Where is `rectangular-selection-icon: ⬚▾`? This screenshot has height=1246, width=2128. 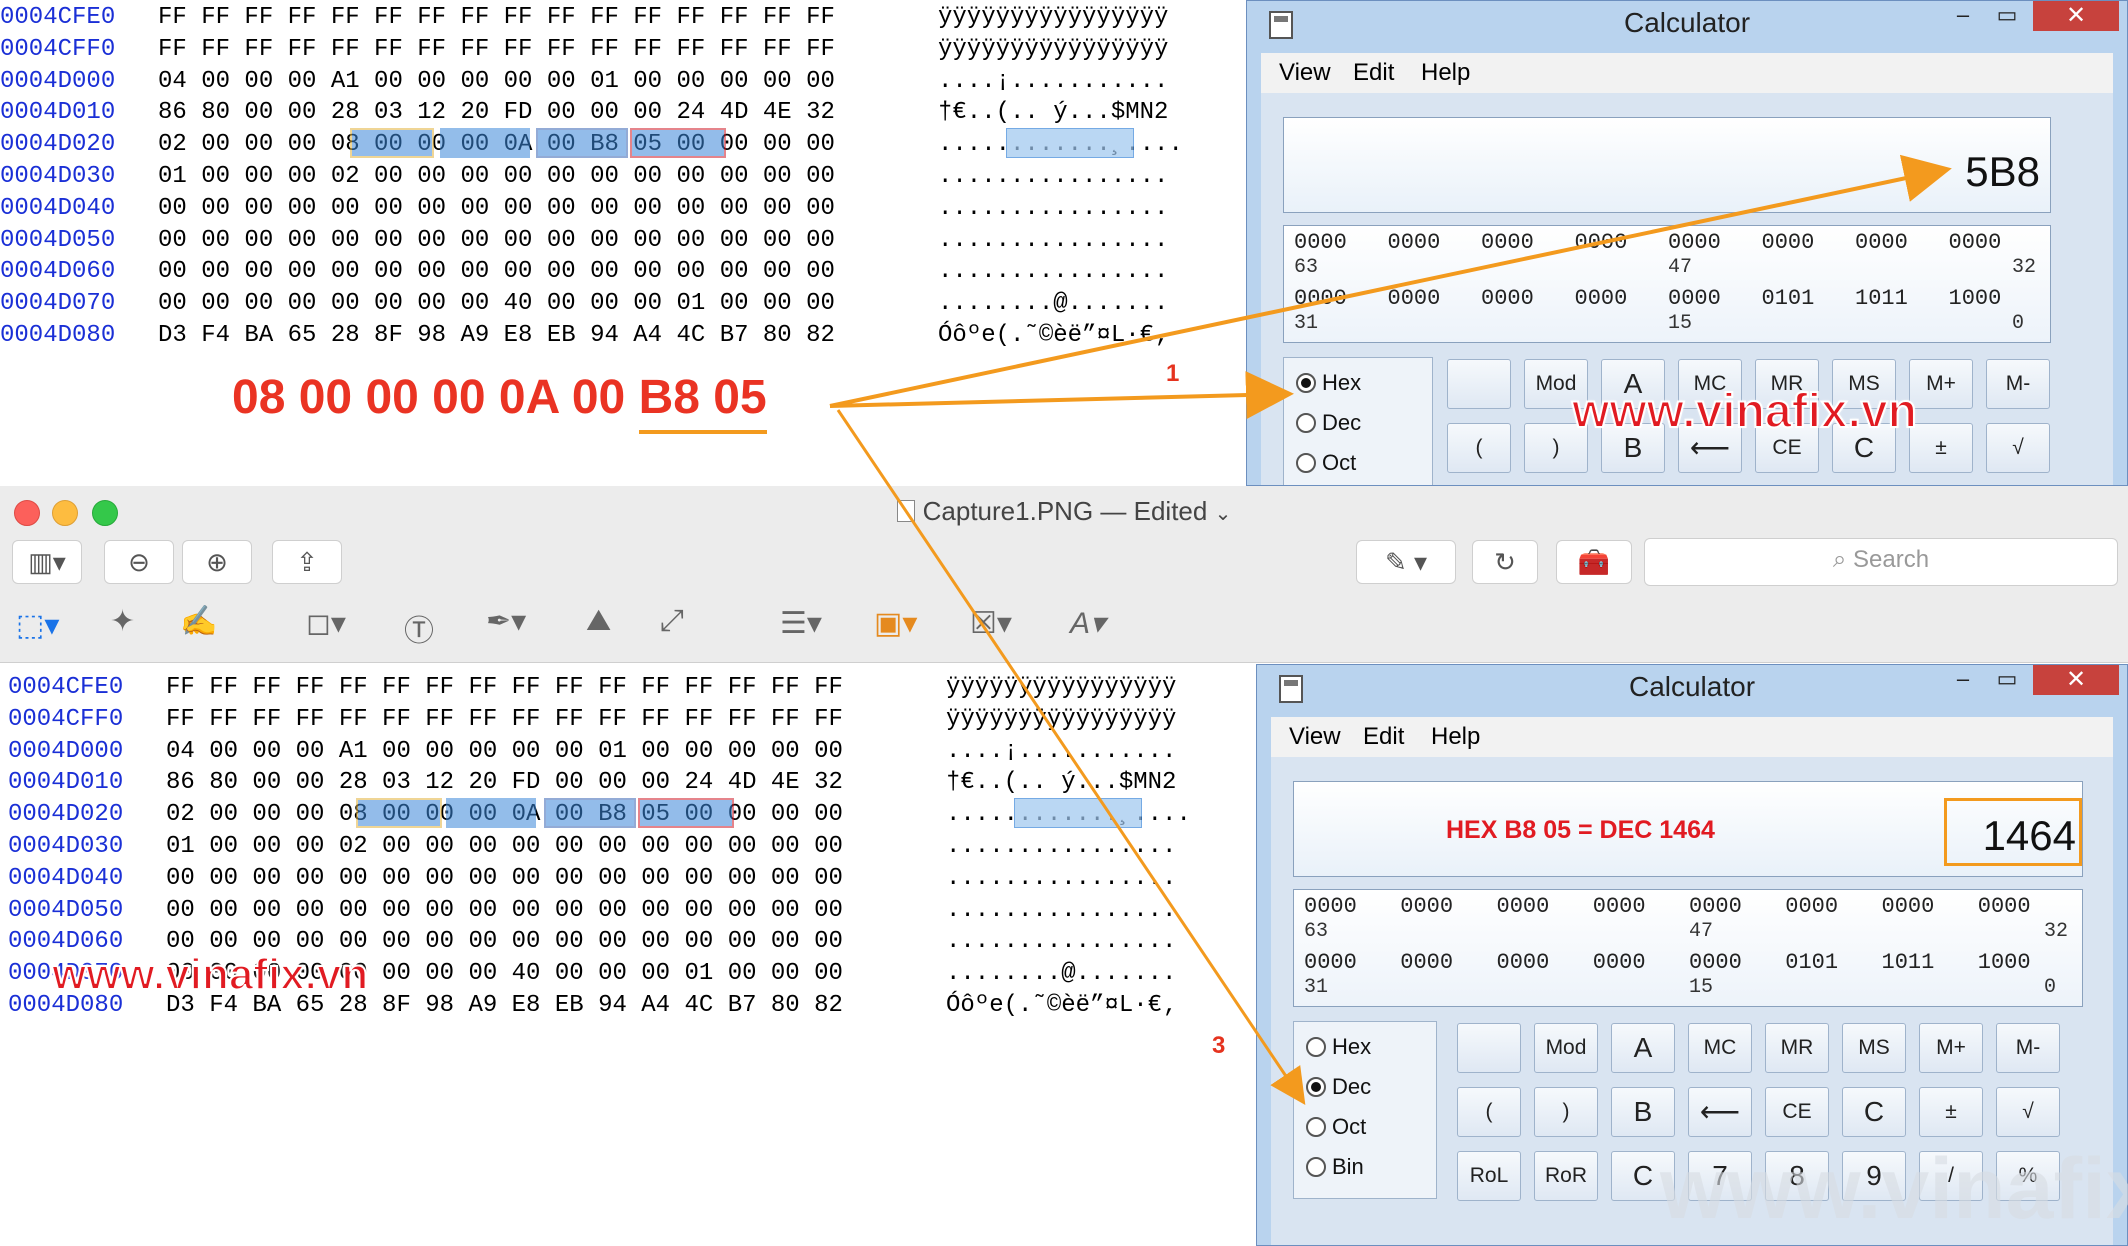 rectangular-selection-icon: ⬚▾ is located at coordinates (37, 625).